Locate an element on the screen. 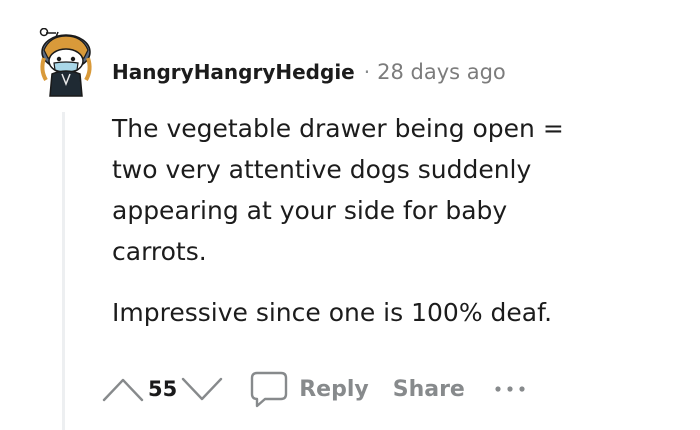 This screenshot has width=700, height=430. comment-header: HangryHangryHedgie · 28 days ago is located at coordinates (309, 72).